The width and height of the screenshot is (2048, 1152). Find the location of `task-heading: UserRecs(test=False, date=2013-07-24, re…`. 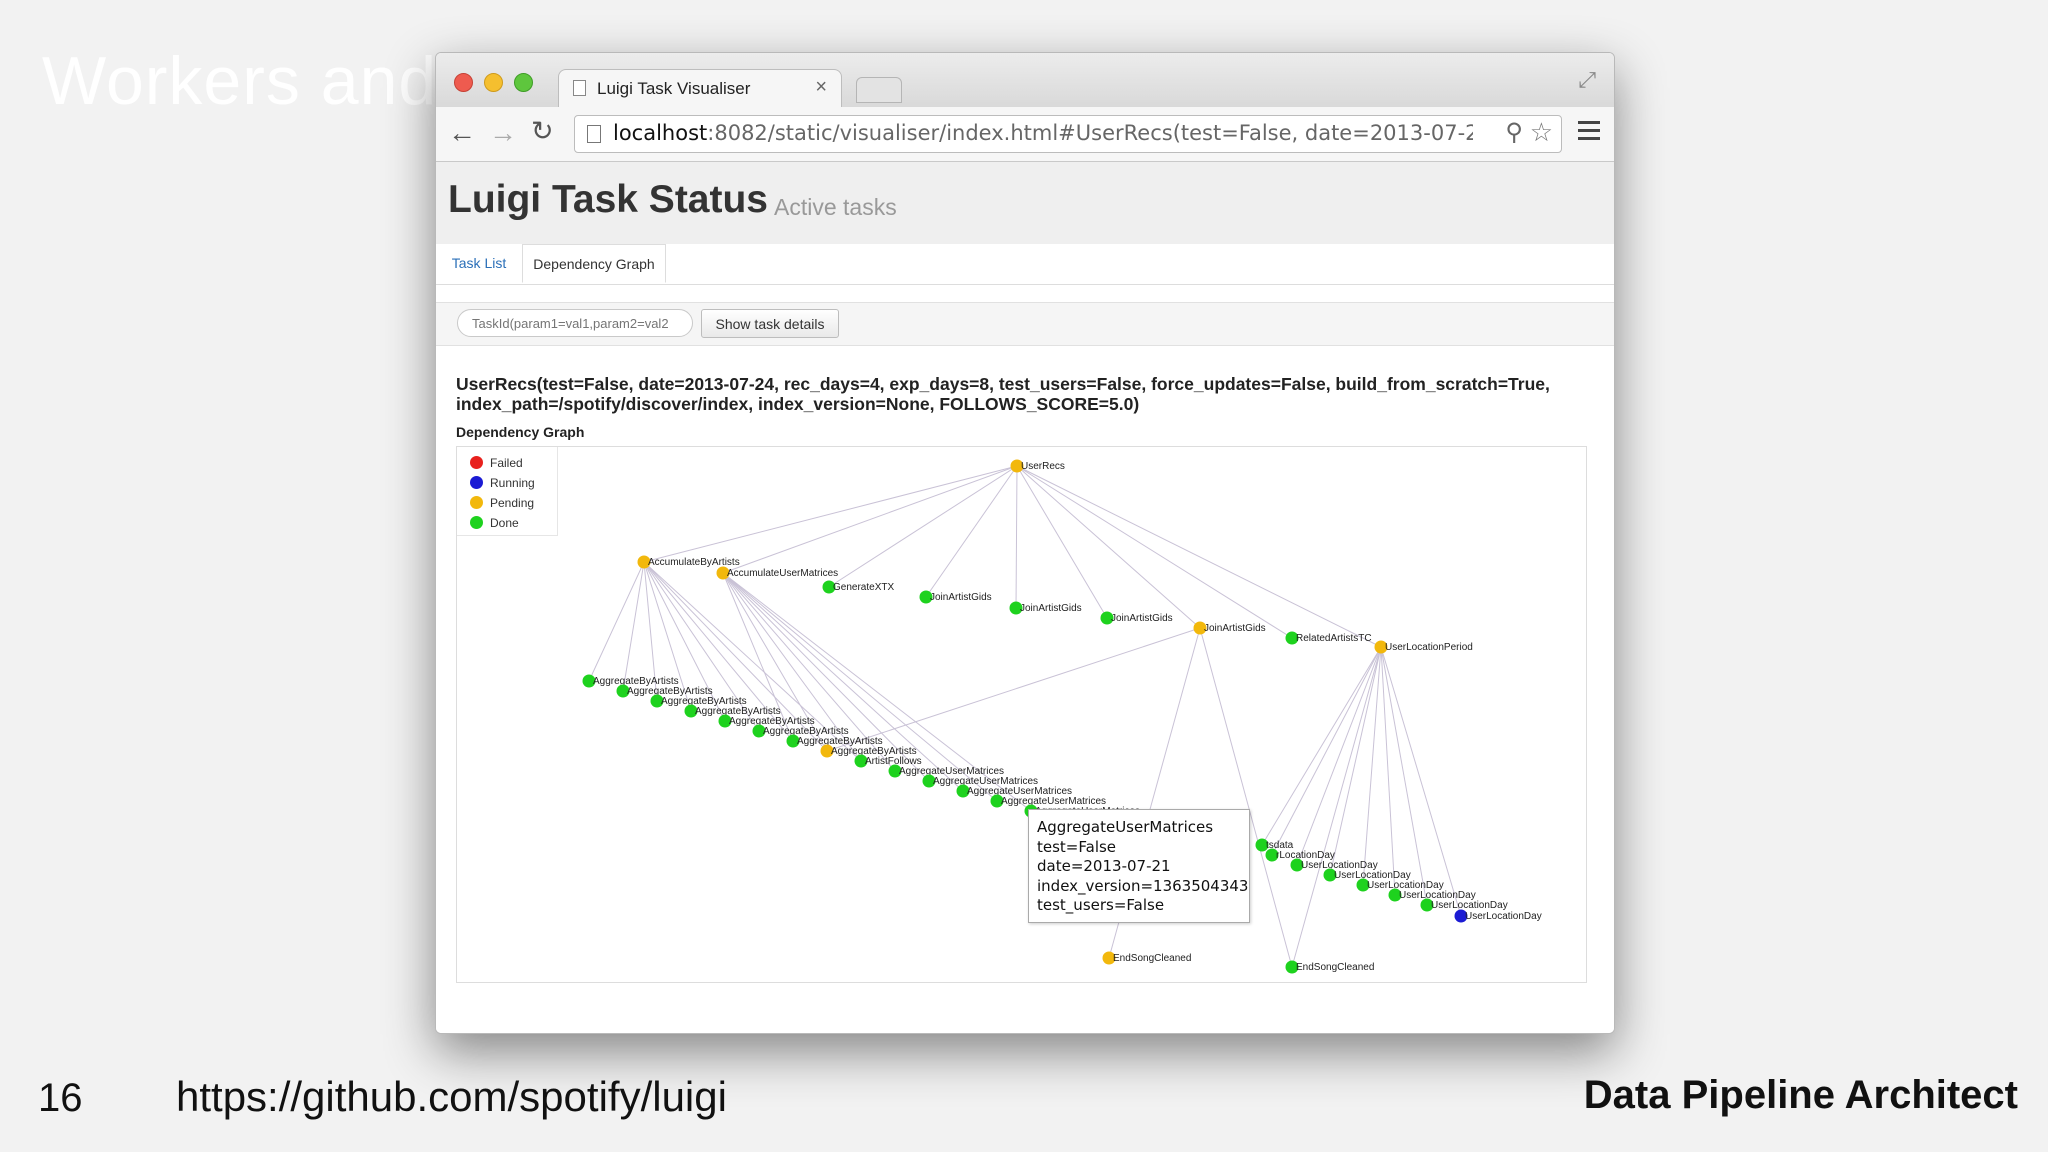

task-heading: UserRecs(test=False, date=2013-07-24, re… is located at coordinates (1026, 394).